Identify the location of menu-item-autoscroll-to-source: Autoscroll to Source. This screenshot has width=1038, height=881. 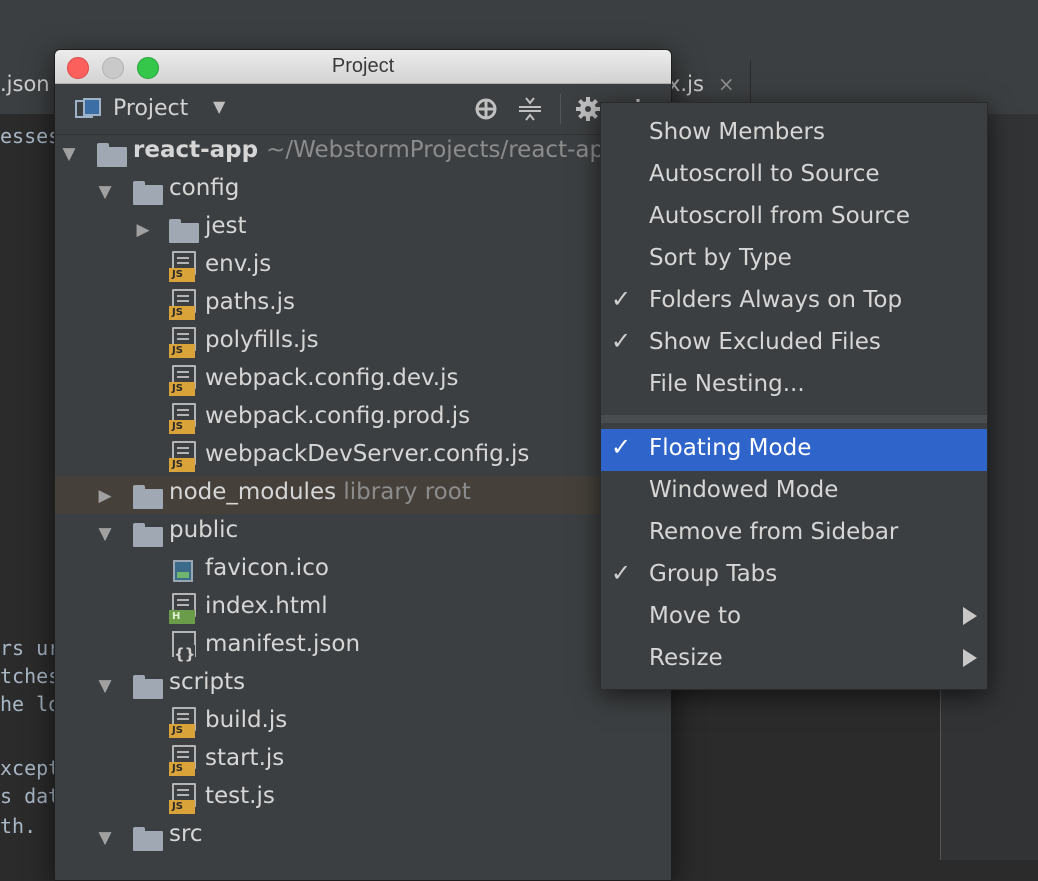
(794, 176).